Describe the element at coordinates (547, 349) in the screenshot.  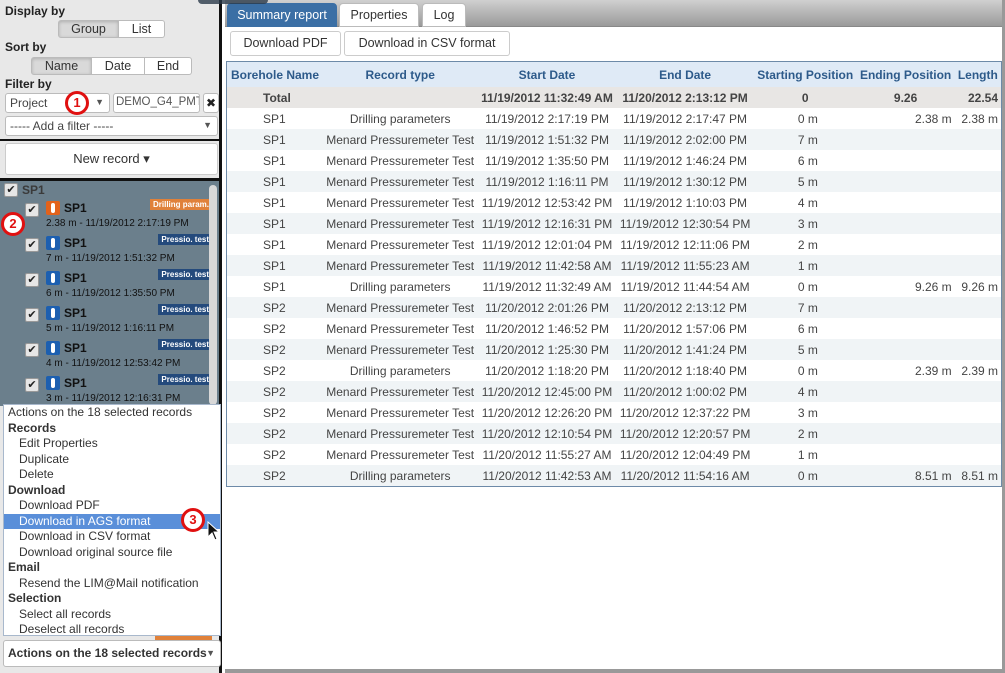
I see `start-date-cell: 11/20/2012 1:25:30 PM` at that location.